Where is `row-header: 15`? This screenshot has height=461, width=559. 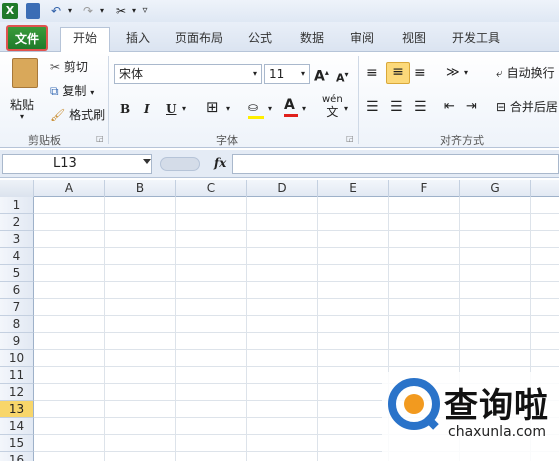 row-header: 15 is located at coordinates (17, 443).